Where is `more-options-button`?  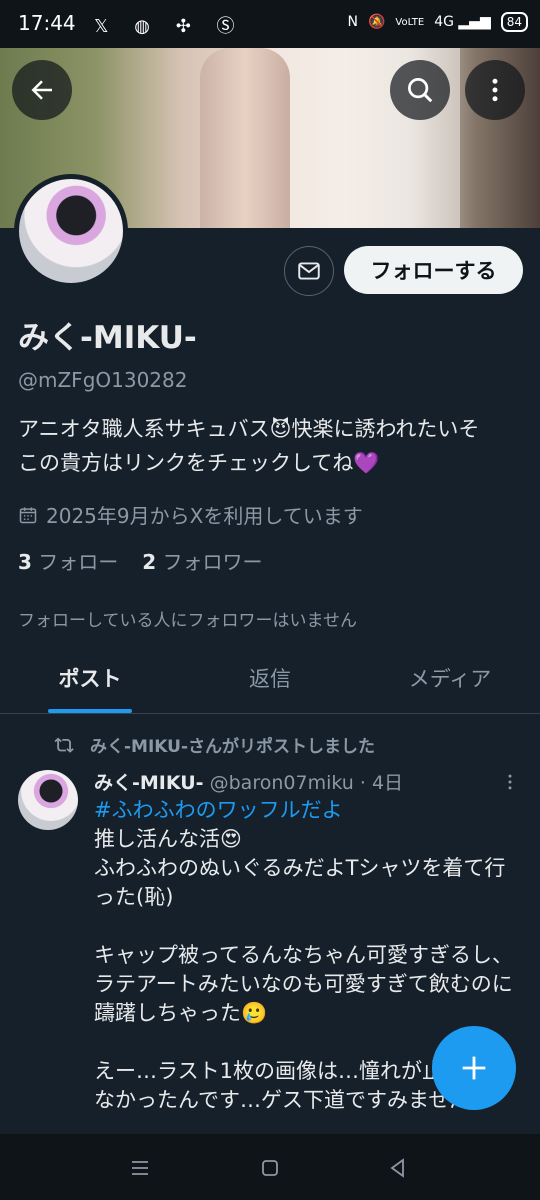
more-options-button is located at coordinates (495, 90).